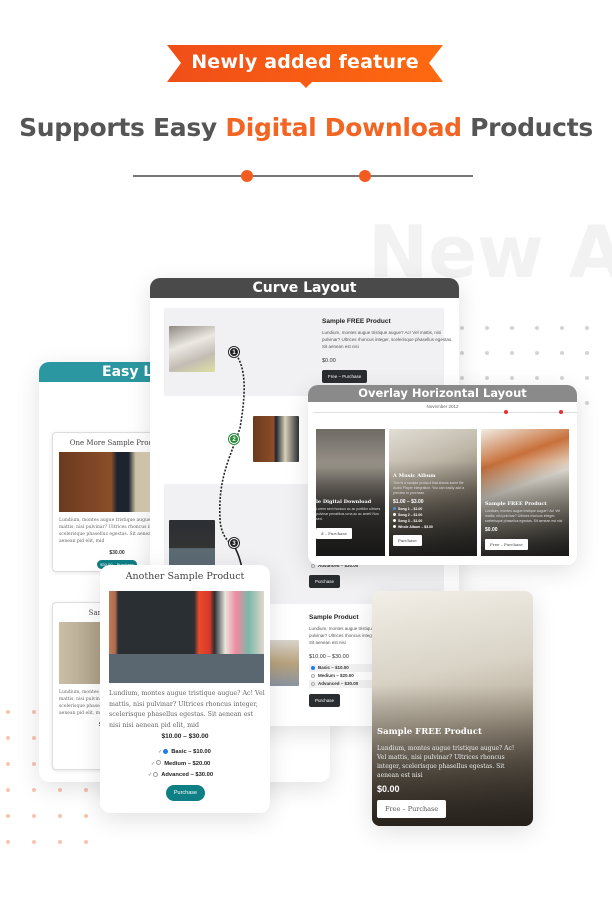  What do you see at coordinates (445, 412) in the screenshot?
I see `timeline-line` at bounding box center [445, 412].